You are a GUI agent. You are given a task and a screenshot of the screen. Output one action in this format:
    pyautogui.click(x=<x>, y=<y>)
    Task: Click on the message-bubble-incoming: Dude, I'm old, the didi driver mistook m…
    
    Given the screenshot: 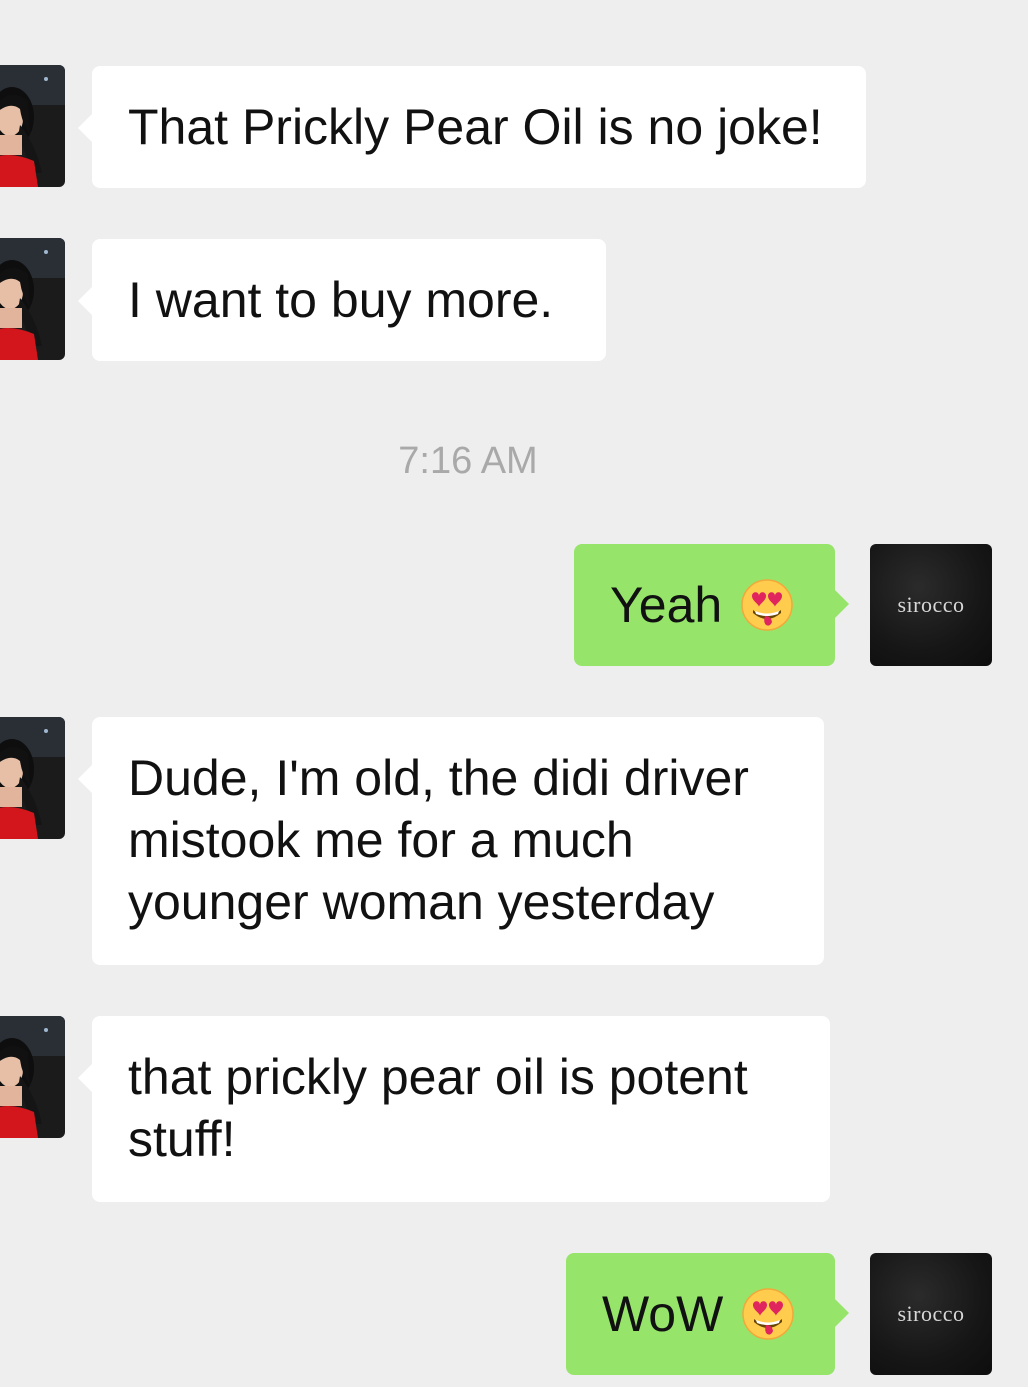 What is the action you would take?
    pyautogui.click(x=451, y=841)
    